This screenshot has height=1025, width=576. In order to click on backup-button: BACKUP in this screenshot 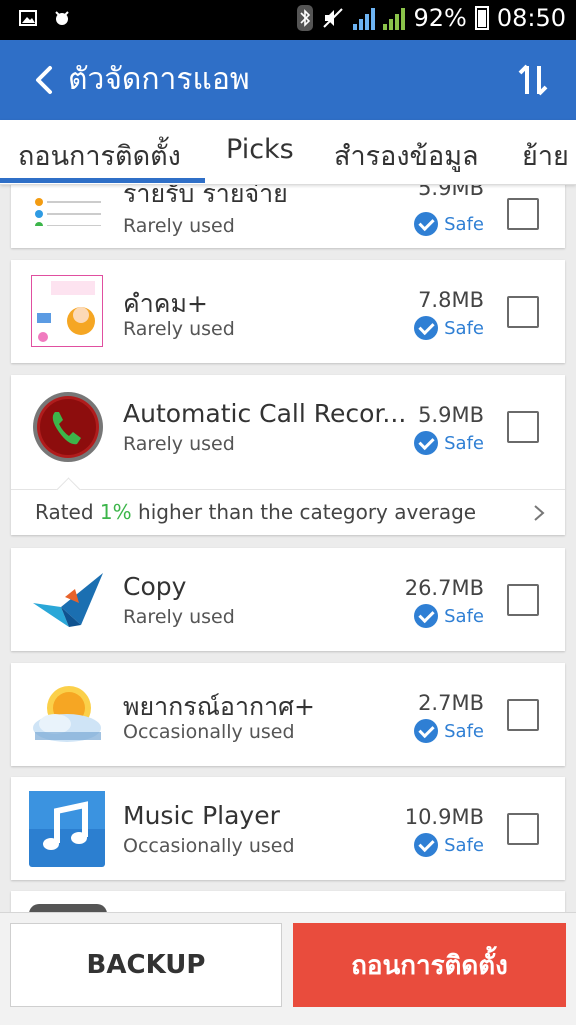, I will do `click(146, 965)`.